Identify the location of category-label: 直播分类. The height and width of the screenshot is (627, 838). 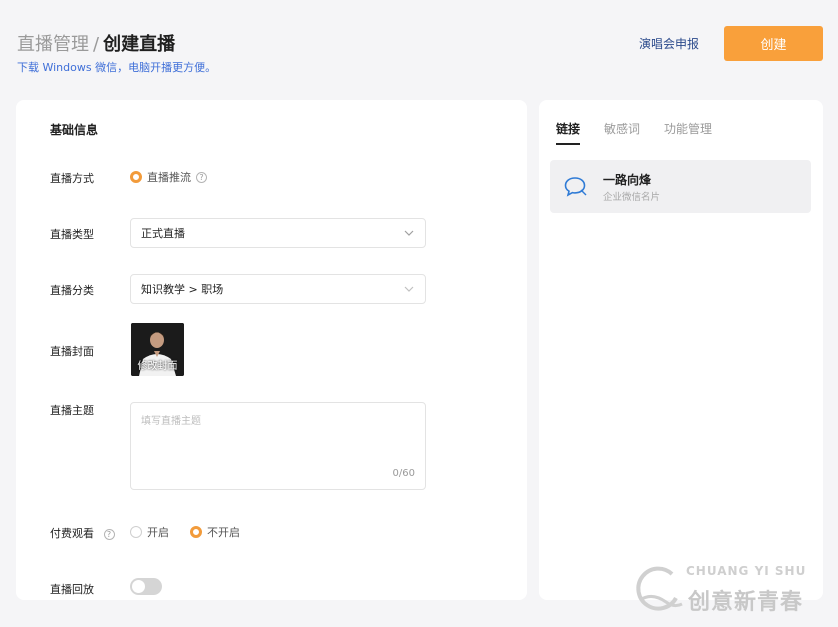
(72, 290).